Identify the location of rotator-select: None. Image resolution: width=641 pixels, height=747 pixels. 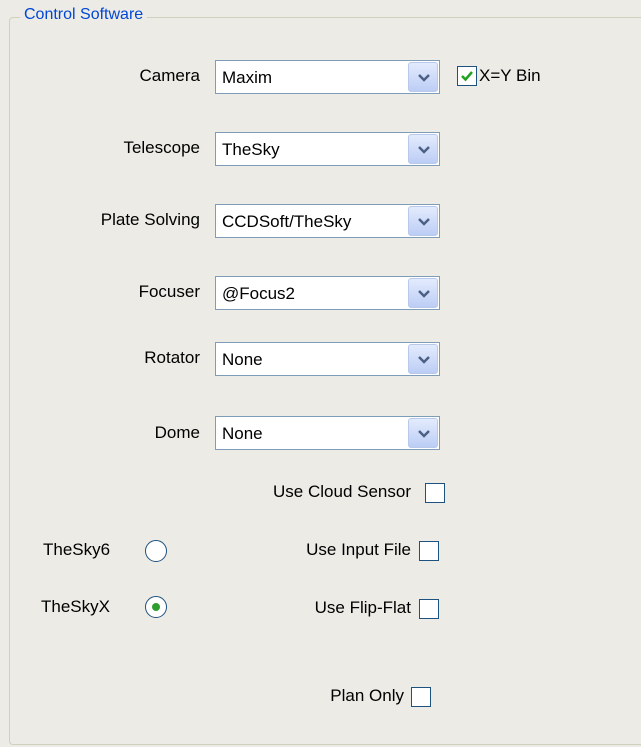
(327, 359).